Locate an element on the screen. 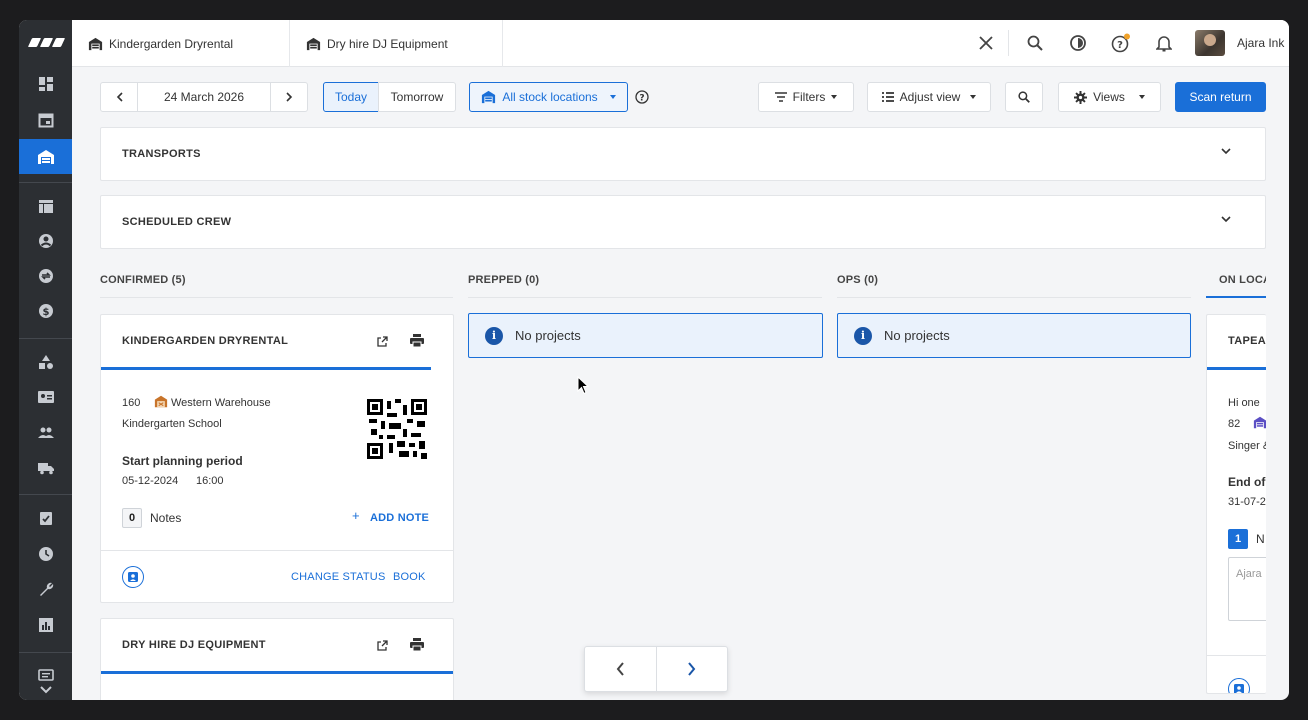 This screenshot has width=1308, height=720. today-button: Today is located at coordinates (351, 97).